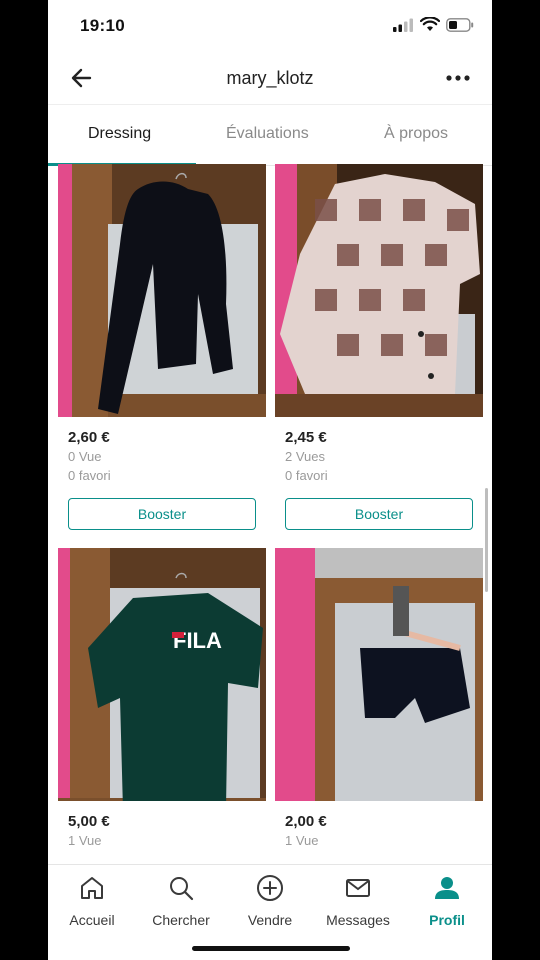  What do you see at coordinates (358, 900) in the screenshot?
I see `nav-messages: Messages` at bounding box center [358, 900].